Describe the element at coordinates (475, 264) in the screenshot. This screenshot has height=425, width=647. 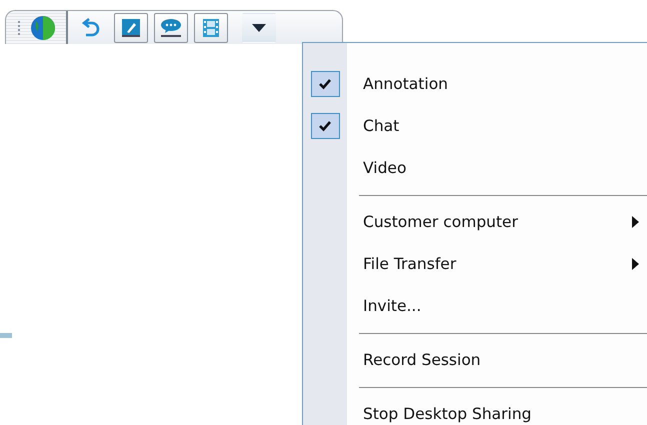
I see `submenu-item: File Transfer` at that location.